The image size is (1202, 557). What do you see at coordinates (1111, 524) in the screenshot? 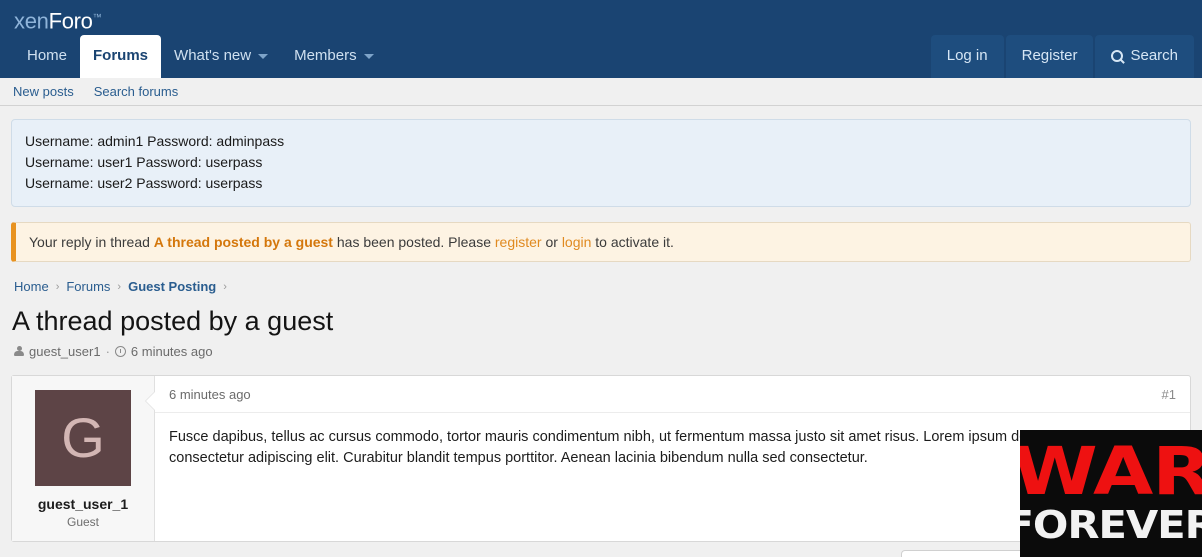
I see `banner-line-forever: FOREVER` at bounding box center [1111, 524].